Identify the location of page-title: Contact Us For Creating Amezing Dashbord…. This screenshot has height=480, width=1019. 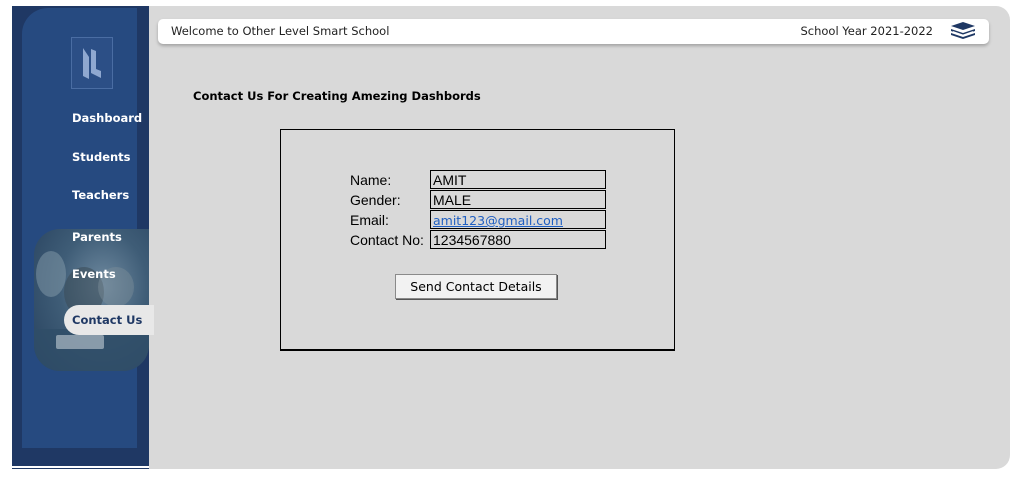
(337, 96).